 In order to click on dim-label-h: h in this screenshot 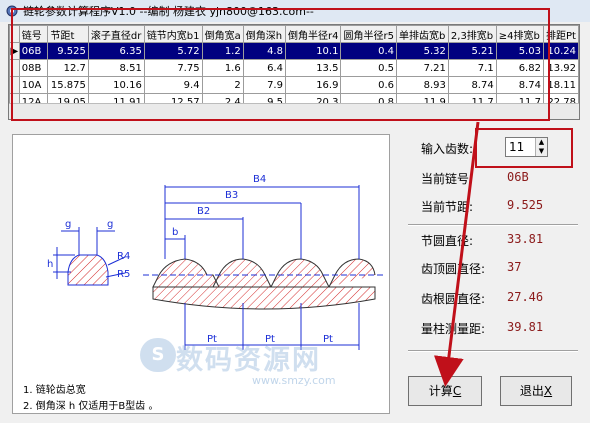, I will do `click(50, 264)`.